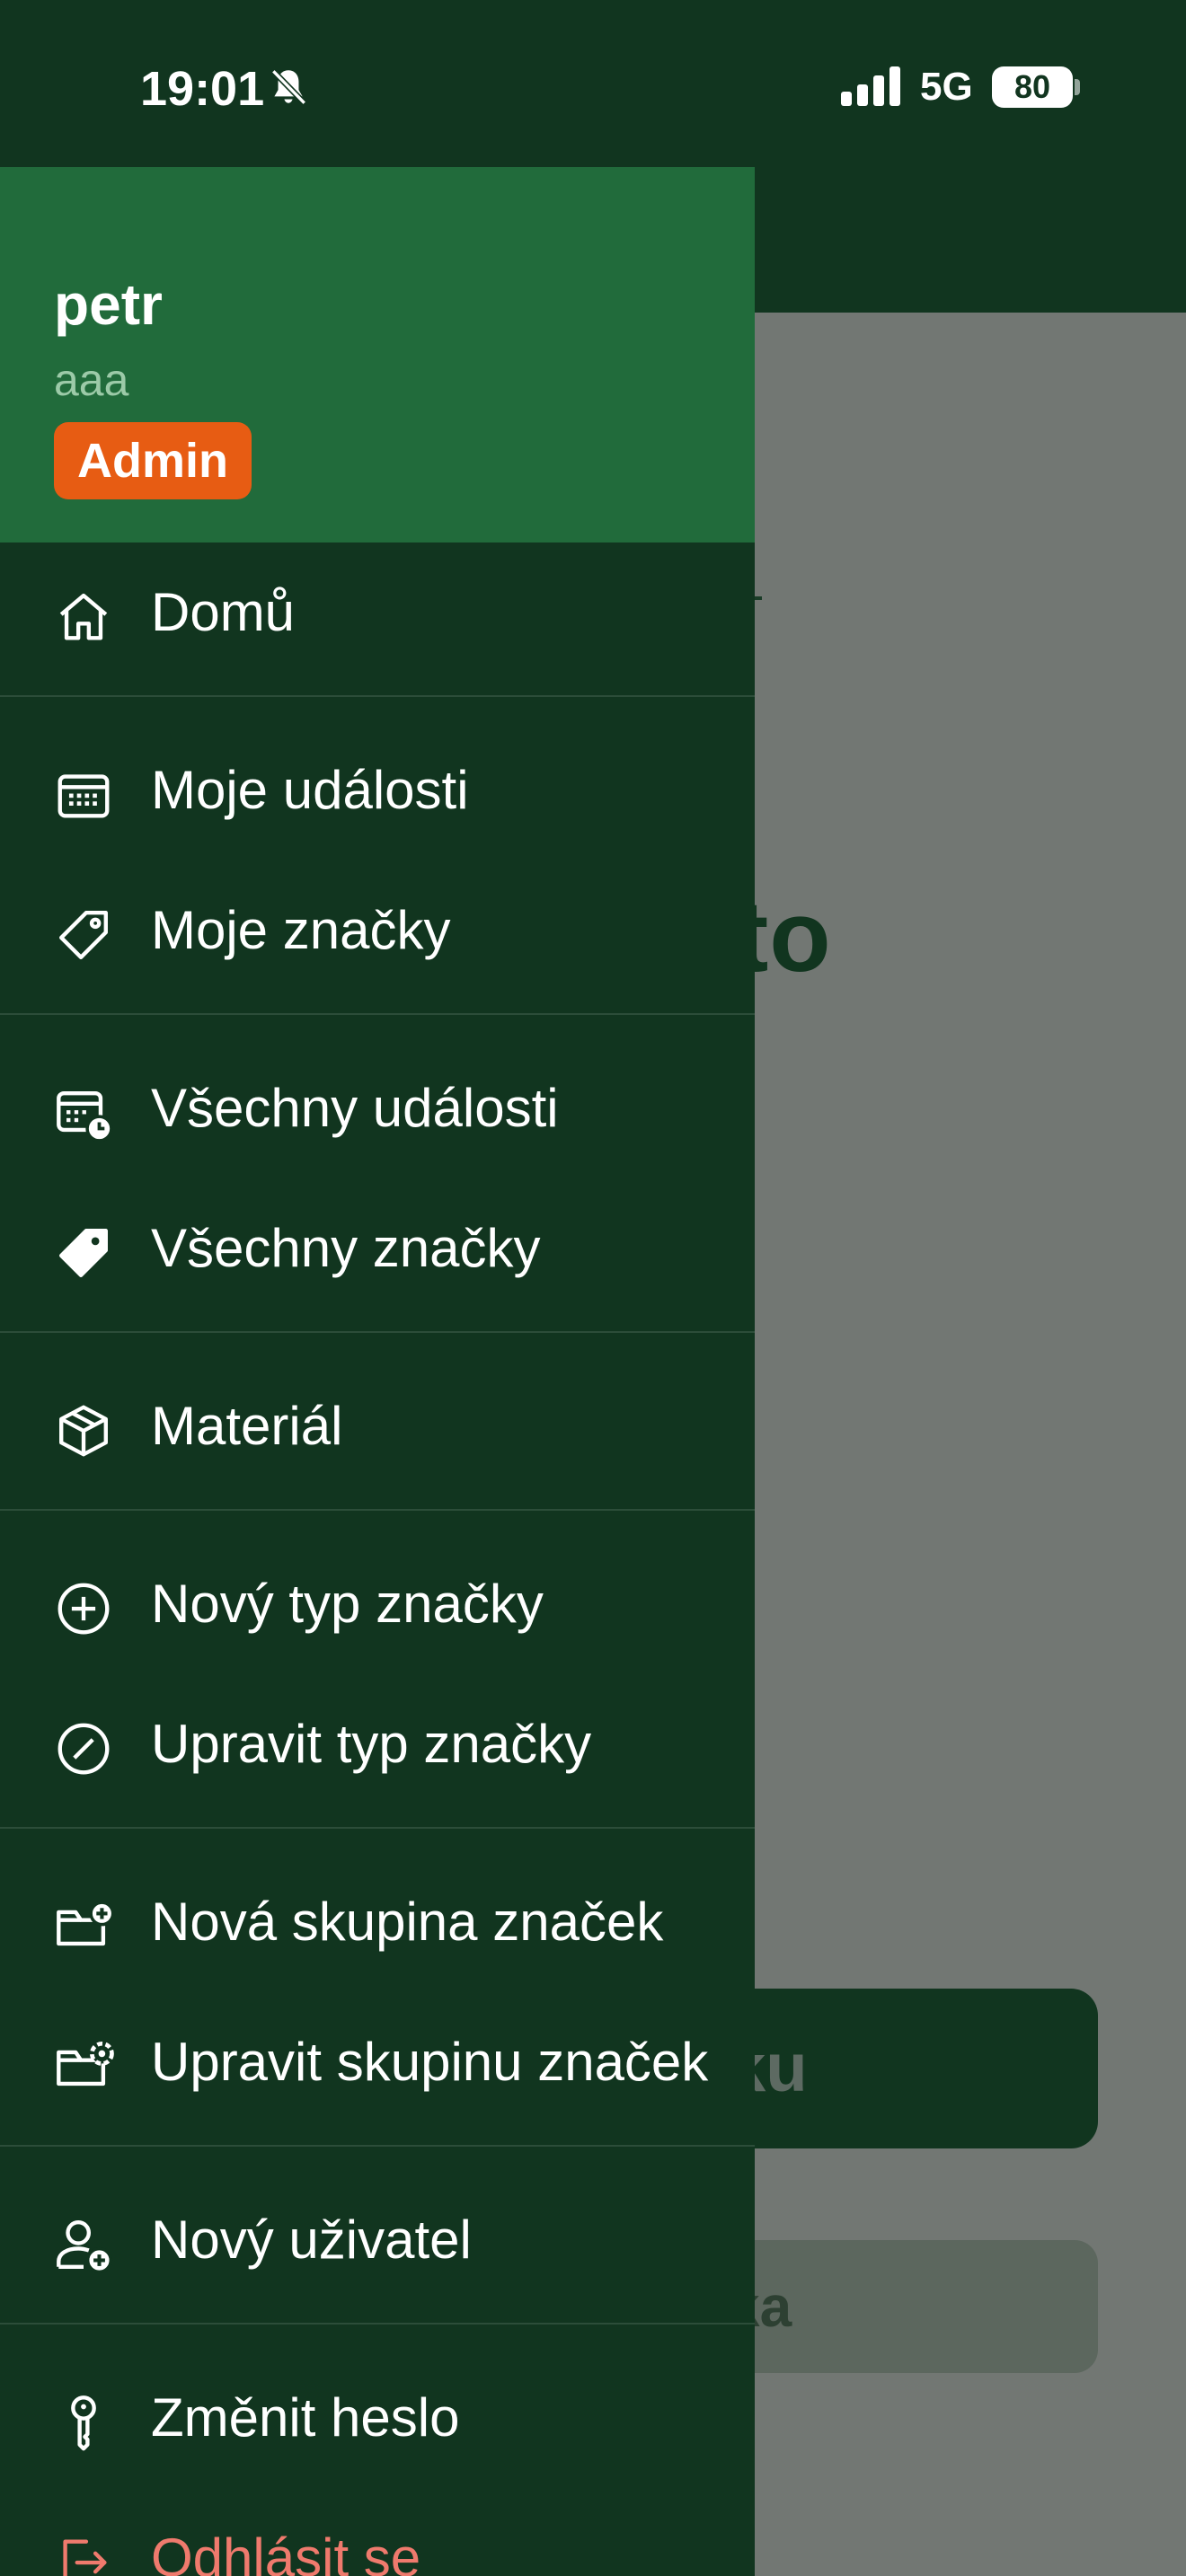 This screenshot has height=2576, width=1186. Describe the element at coordinates (946, 87) in the screenshot. I see `network-type: 5G` at that location.